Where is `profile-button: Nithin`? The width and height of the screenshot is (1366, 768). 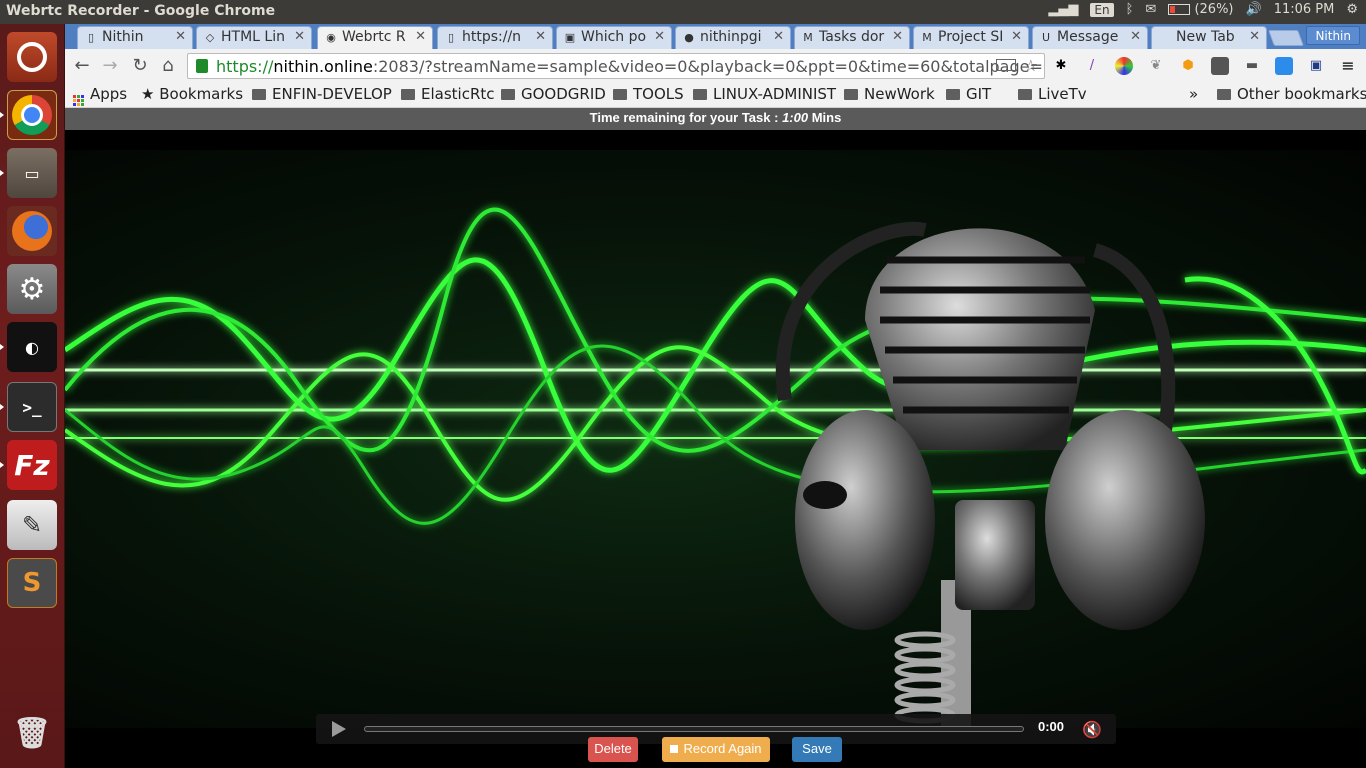 profile-button: Nithin is located at coordinates (1333, 35).